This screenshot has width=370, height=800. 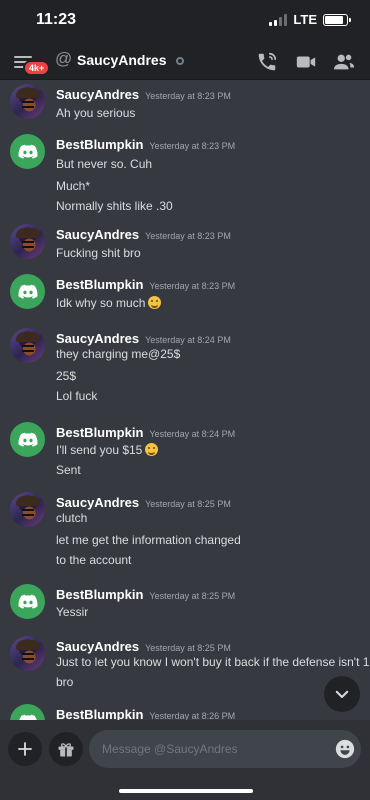 What do you see at coordinates (267, 62) in the screenshot?
I see `phone-call-icon` at bounding box center [267, 62].